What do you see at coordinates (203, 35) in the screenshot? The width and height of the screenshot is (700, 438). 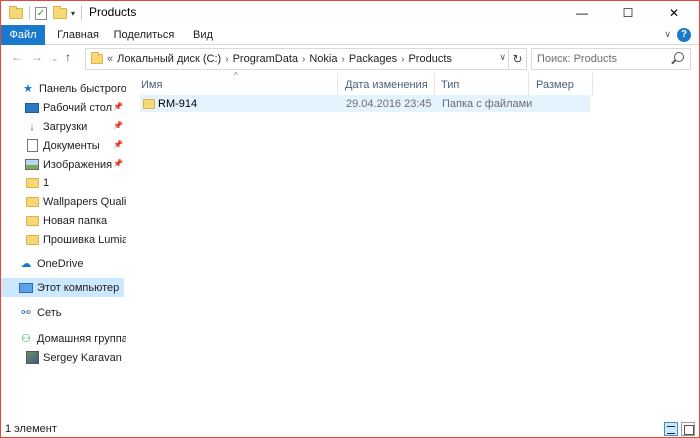 I see `tab-view: Вид` at bounding box center [203, 35].